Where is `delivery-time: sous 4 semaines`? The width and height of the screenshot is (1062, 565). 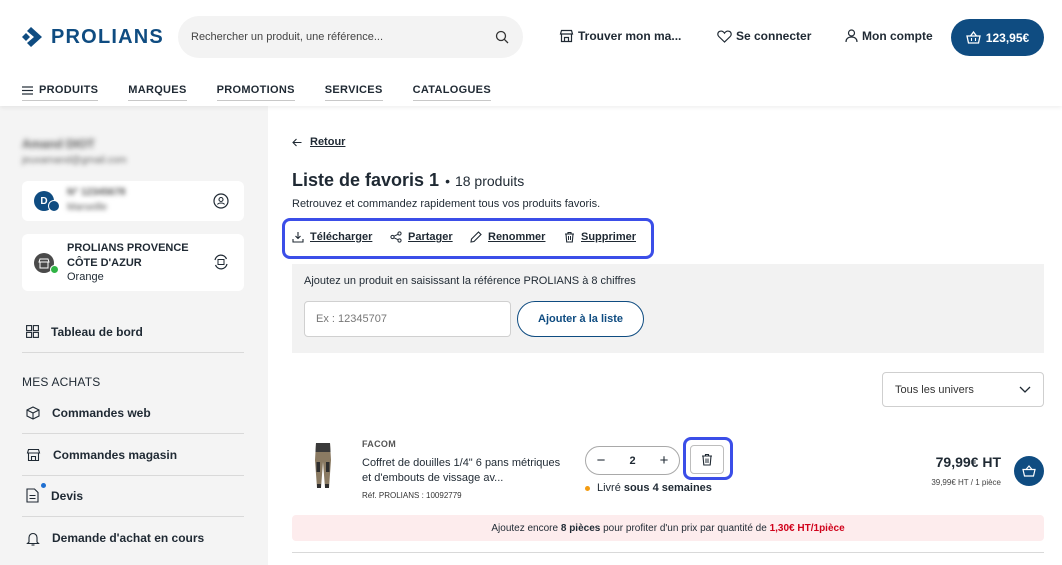
delivery-time: sous 4 semaines is located at coordinates (667, 488).